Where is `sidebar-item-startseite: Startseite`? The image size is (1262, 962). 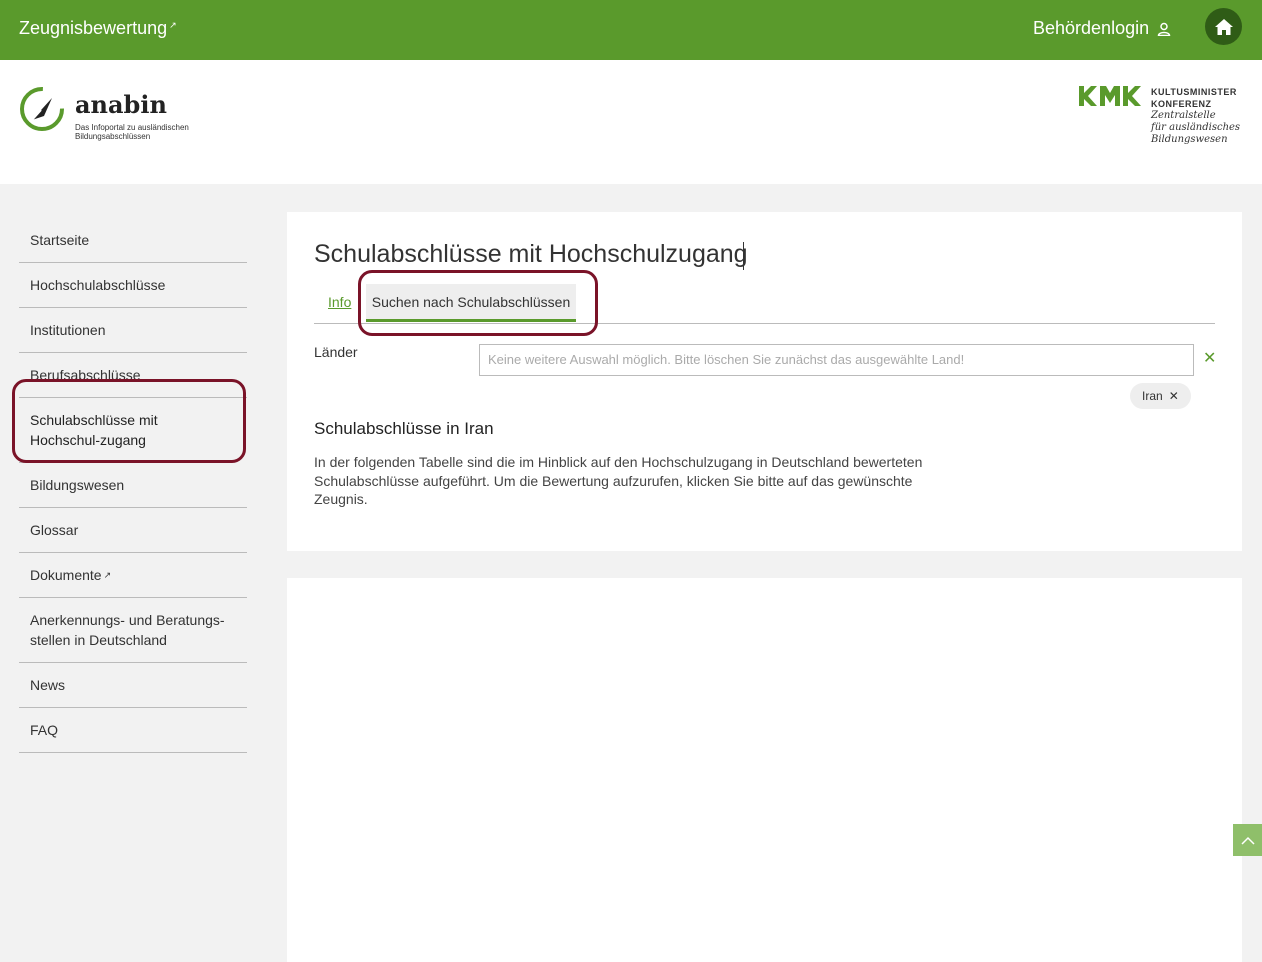 sidebar-item-startseite: Startseite is located at coordinates (133, 240).